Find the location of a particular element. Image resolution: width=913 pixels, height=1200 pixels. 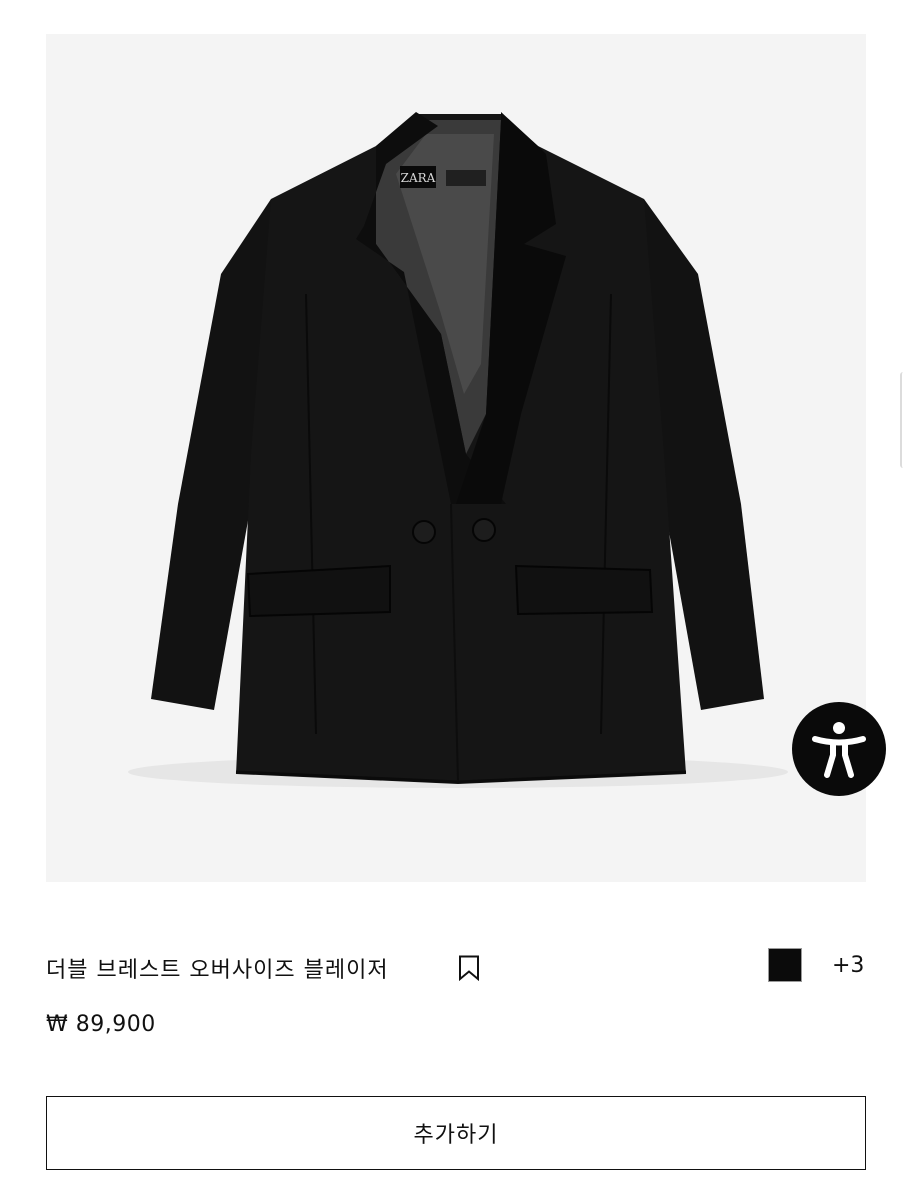

product-price: ₩ 89,900 is located at coordinates (101, 1024).